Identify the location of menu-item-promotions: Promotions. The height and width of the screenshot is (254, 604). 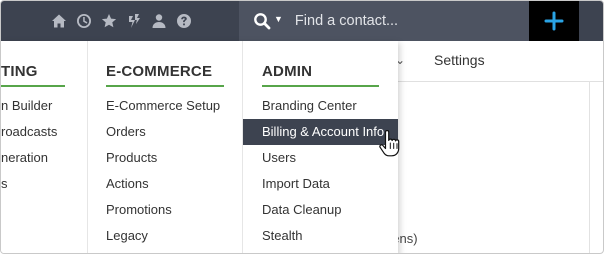
(165, 210).